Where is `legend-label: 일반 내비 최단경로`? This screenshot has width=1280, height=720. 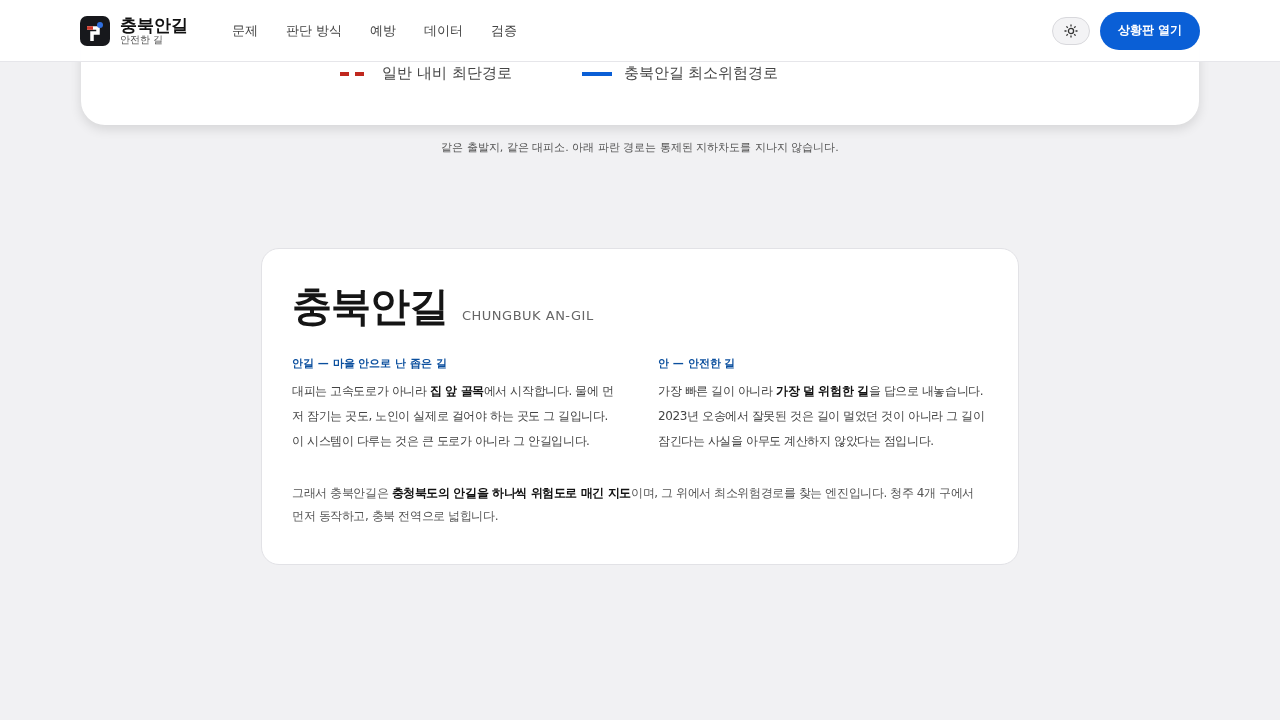
legend-label: 일반 내비 최단경로 is located at coordinates (447, 73).